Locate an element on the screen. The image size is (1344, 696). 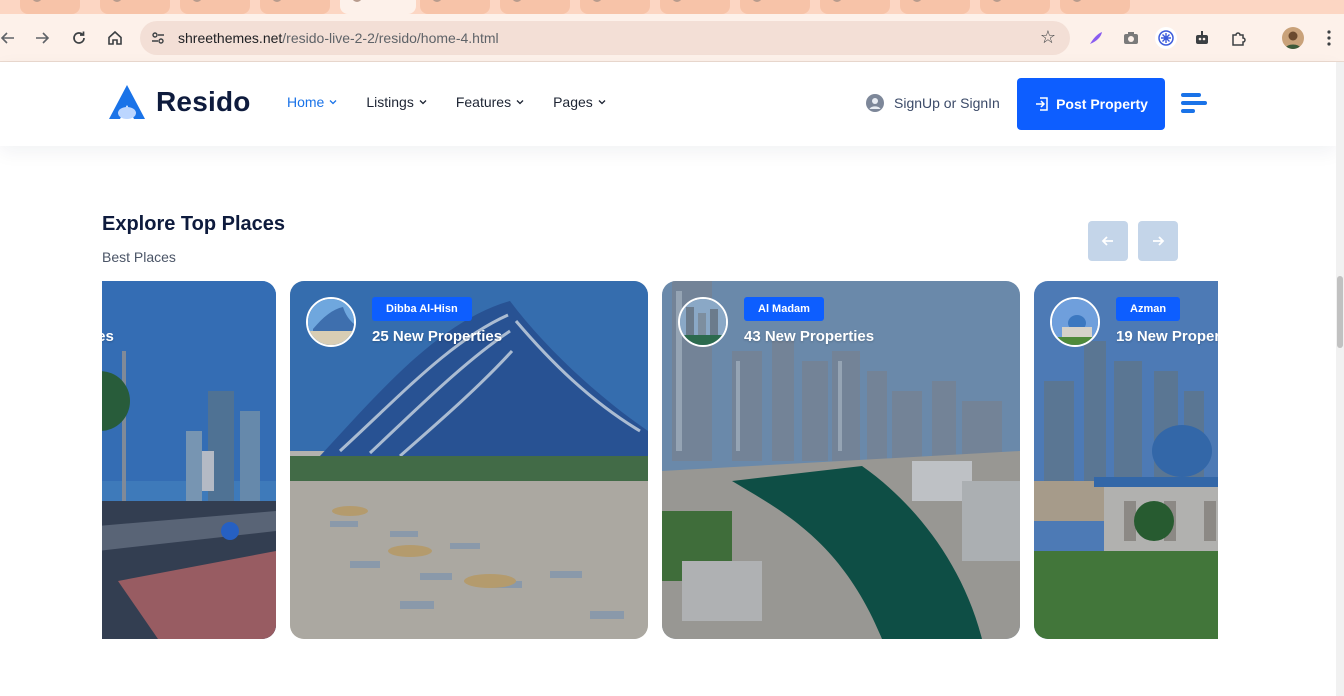
browser-menu-kebab-icon is located at coordinates (1329, 38).